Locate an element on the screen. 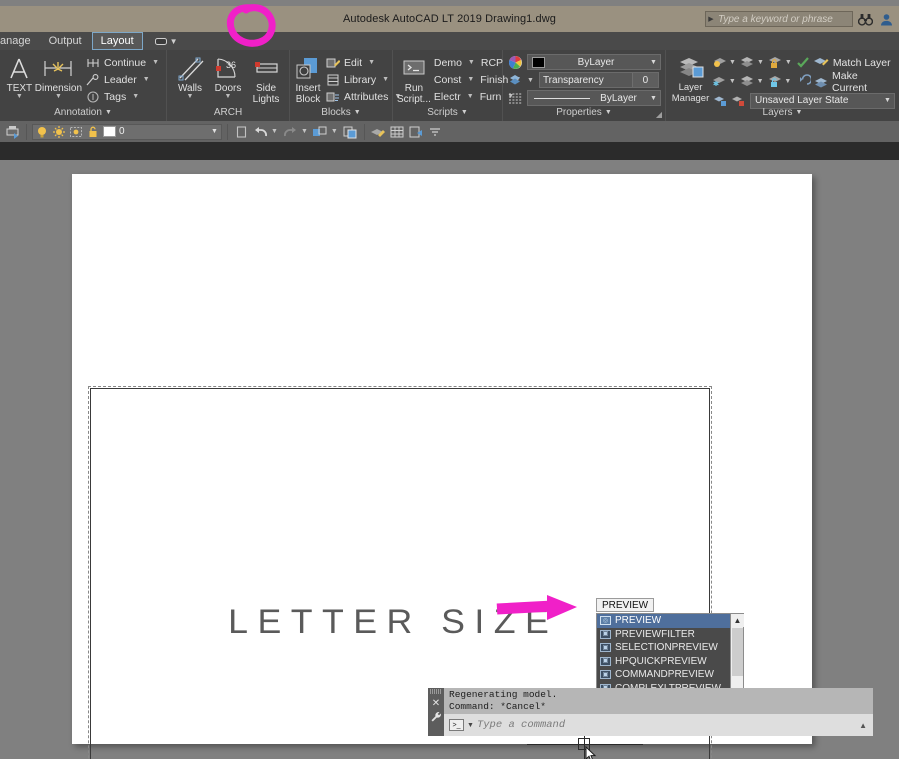 This screenshot has height=759, width=899. new-layer-icon is located at coordinates (241, 131).